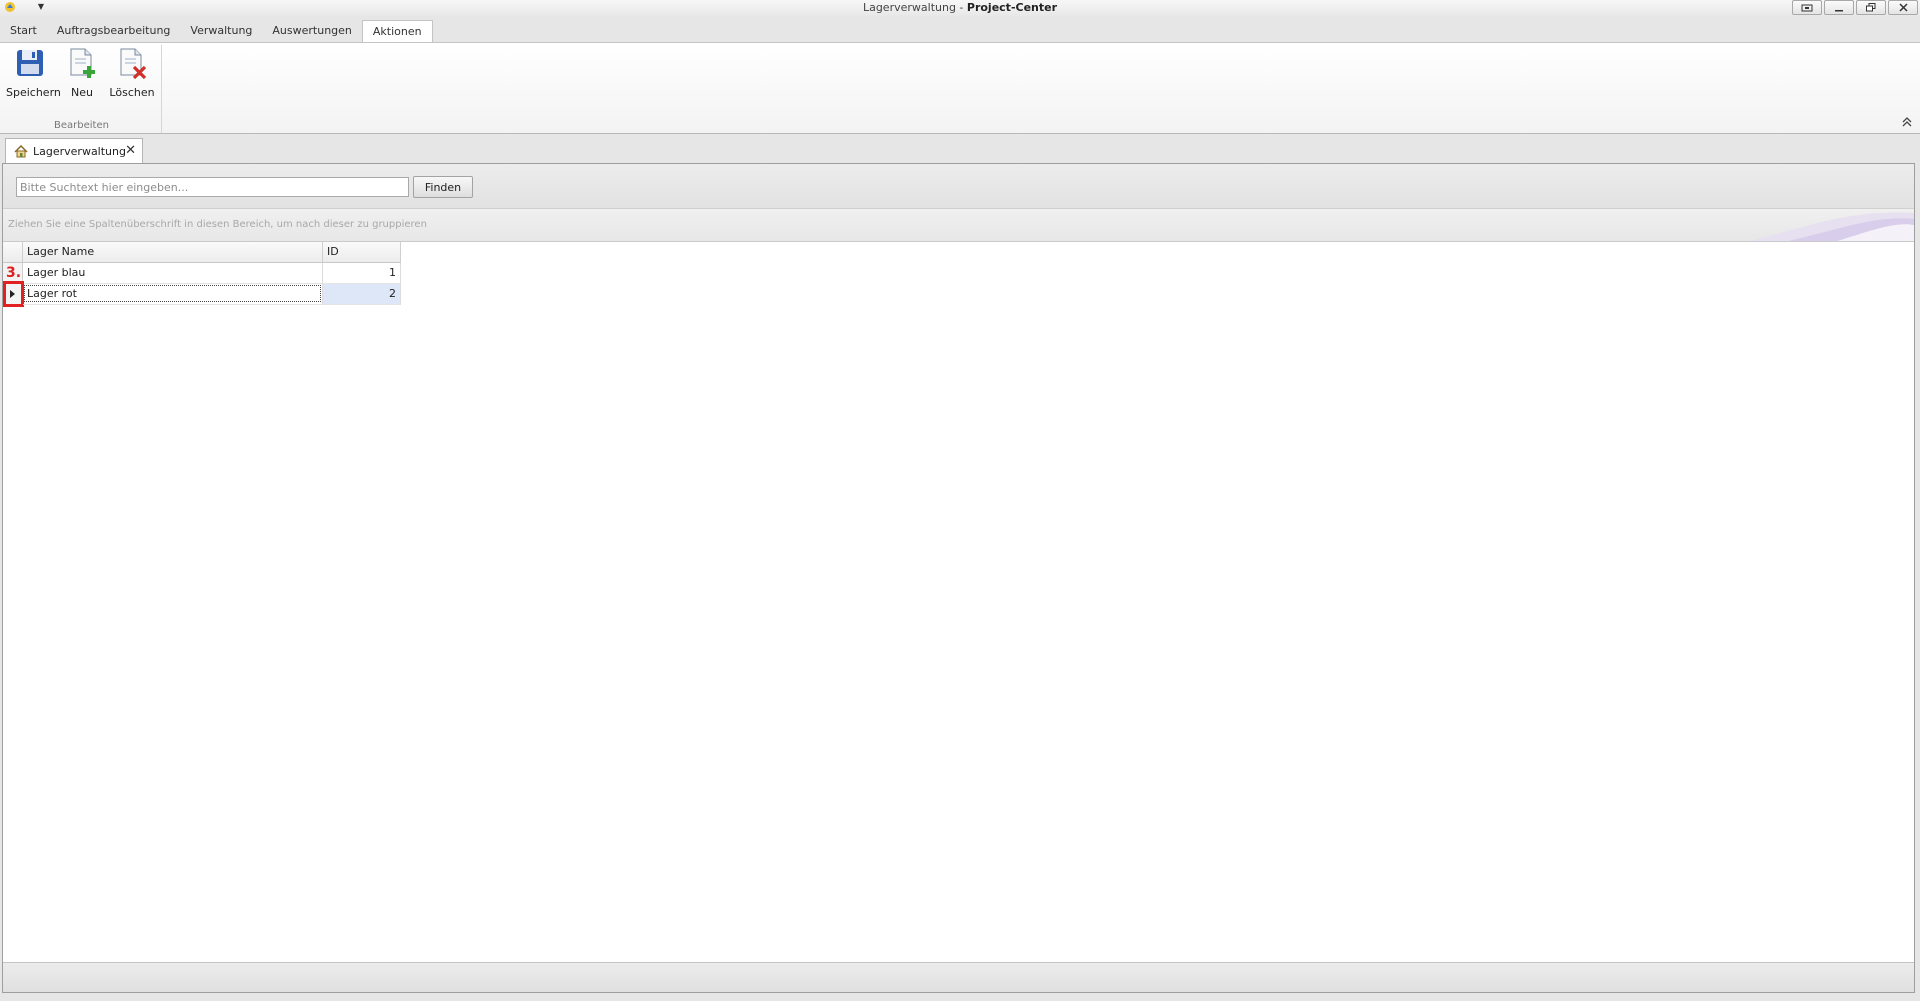 Image resolution: width=1920 pixels, height=1001 pixels. I want to click on new-button: Neu, so click(82, 73).